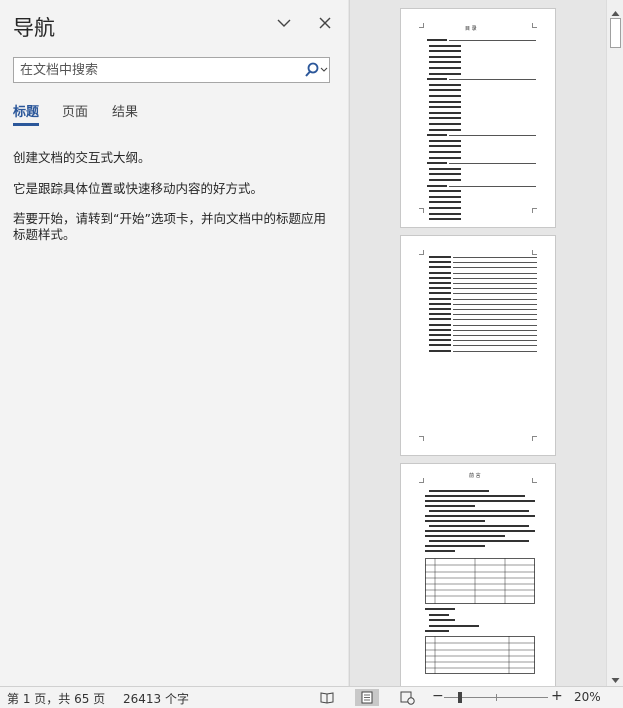  What do you see at coordinates (325, 23) in the screenshot?
I see `close-icon` at bounding box center [325, 23].